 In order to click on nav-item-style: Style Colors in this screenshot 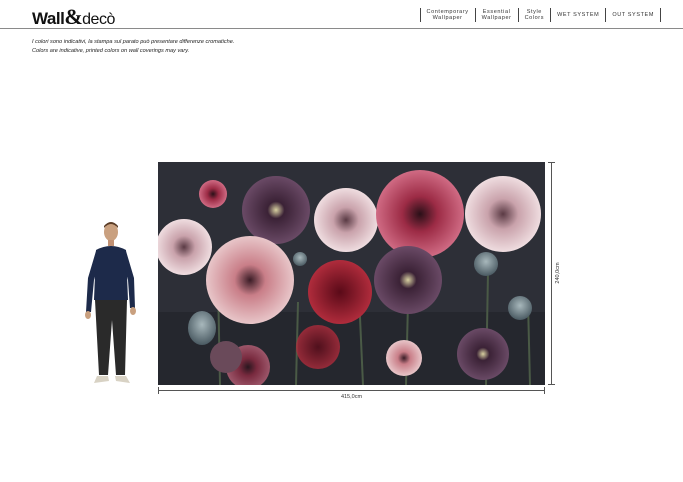, I will do `click(534, 15)`.